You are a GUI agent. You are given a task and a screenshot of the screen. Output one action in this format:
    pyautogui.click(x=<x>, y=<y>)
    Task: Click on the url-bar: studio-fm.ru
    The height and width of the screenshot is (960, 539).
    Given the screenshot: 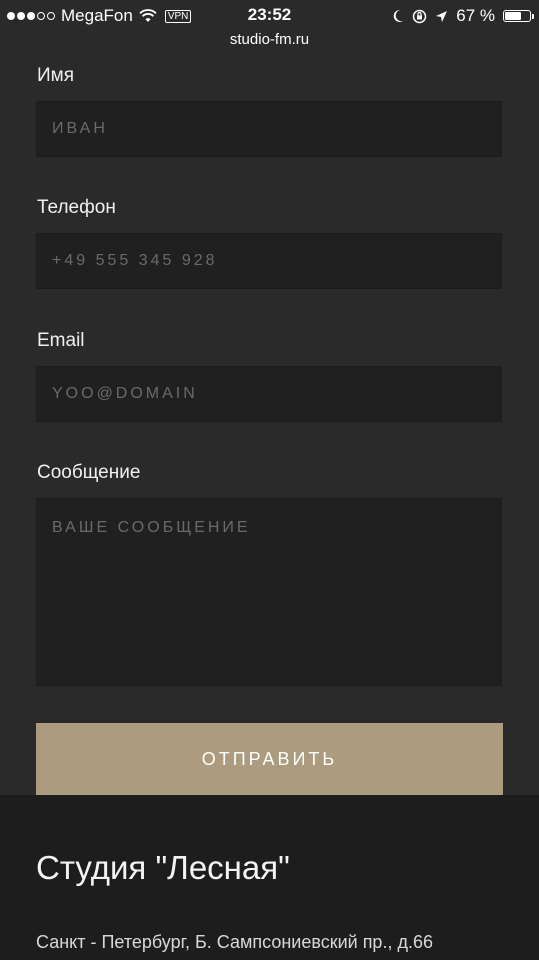 What is the action you would take?
    pyautogui.click(x=269, y=39)
    